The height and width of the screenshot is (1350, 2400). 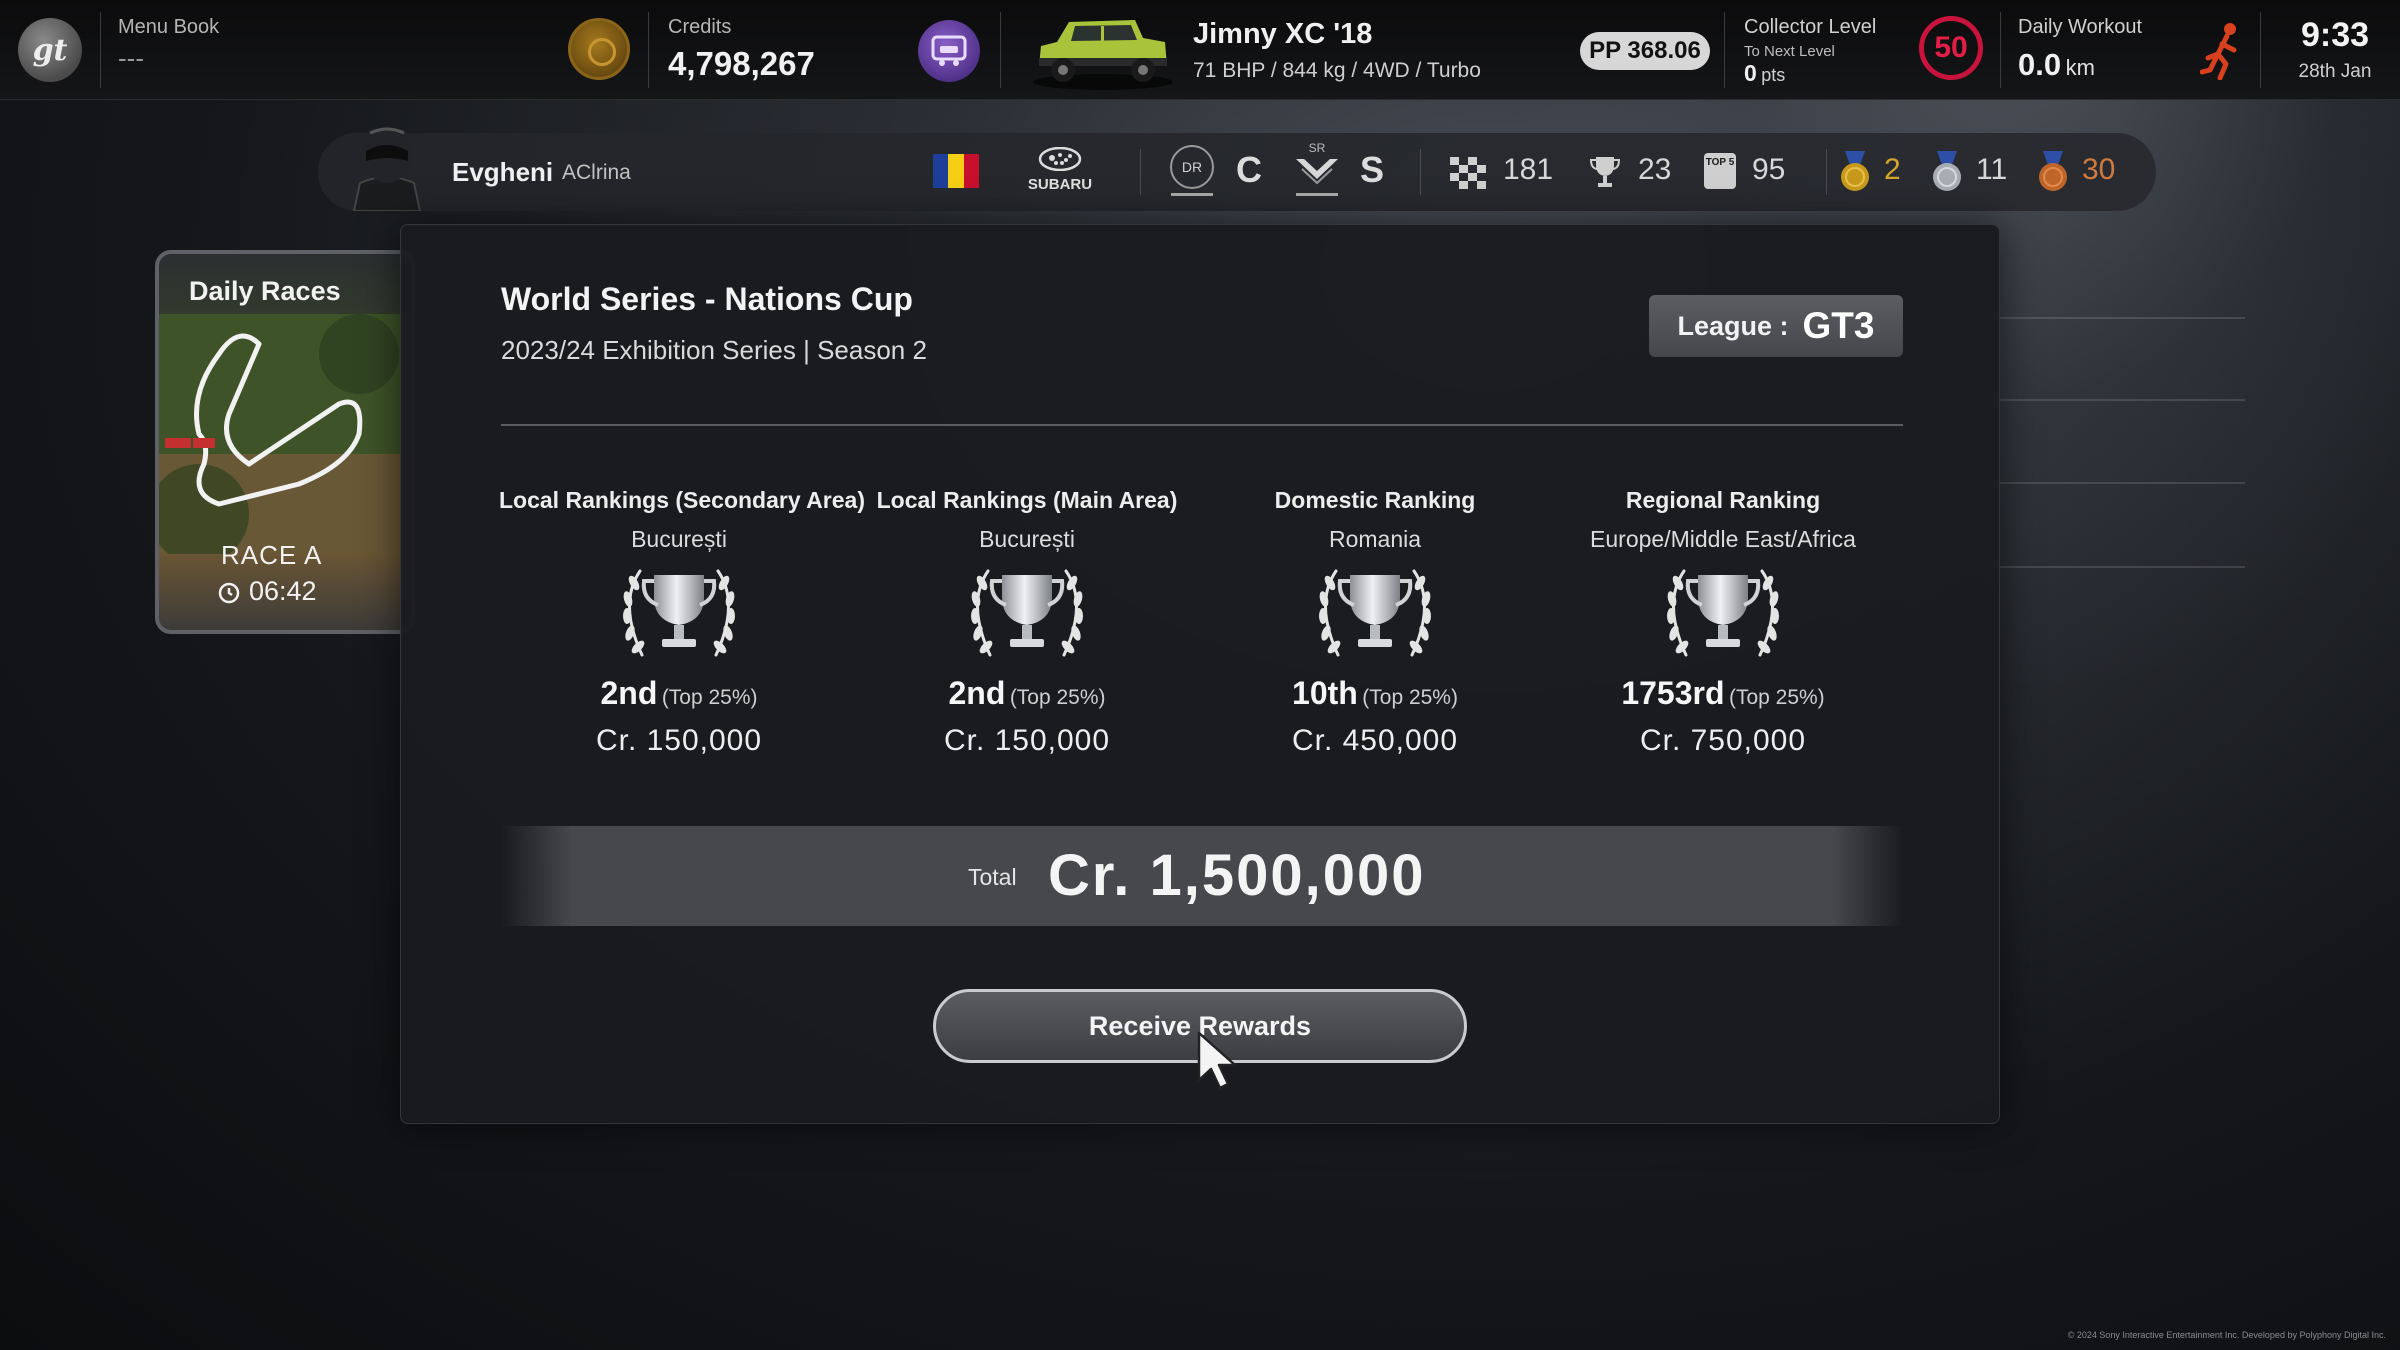 I want to click on ranking-position: 10th, so click(x=1325, y=693).